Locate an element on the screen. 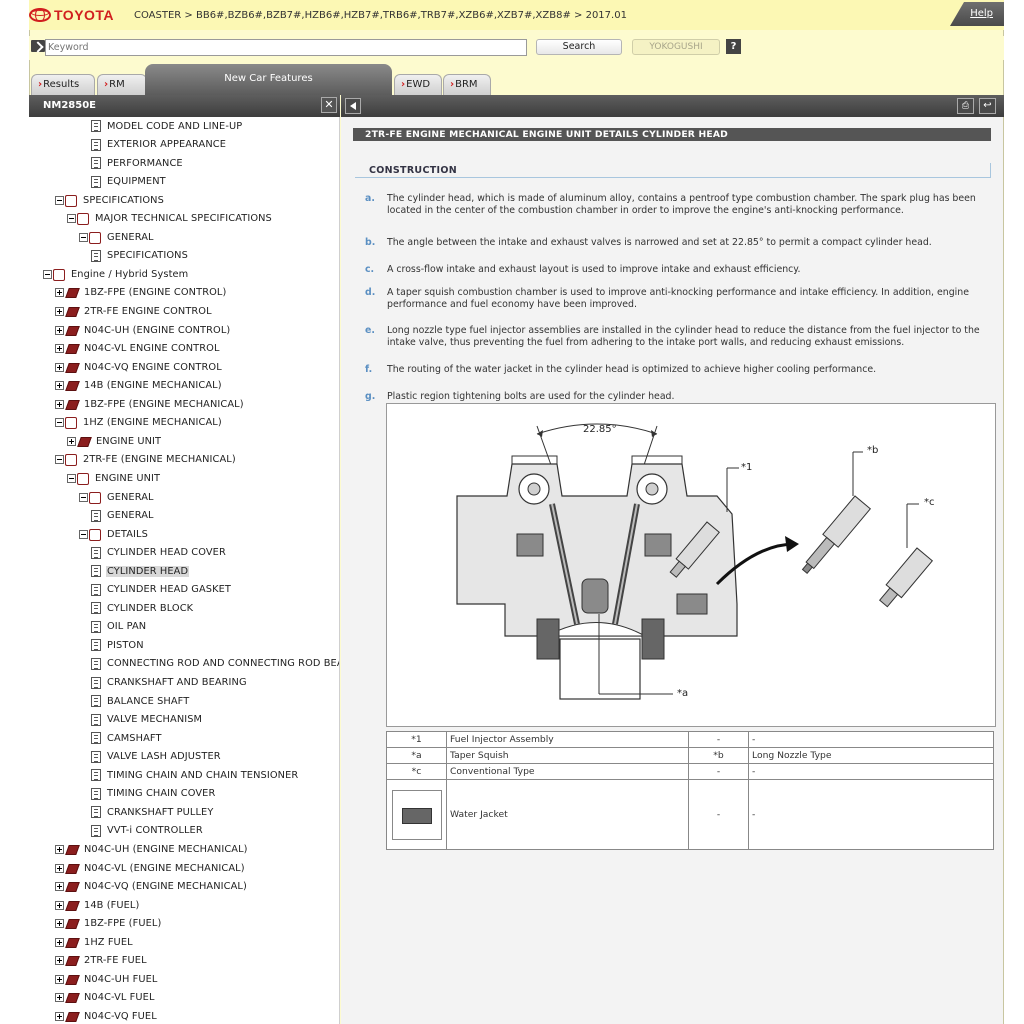  tree-item: BALANCE SHAFT is located at coordinates (140, 701).